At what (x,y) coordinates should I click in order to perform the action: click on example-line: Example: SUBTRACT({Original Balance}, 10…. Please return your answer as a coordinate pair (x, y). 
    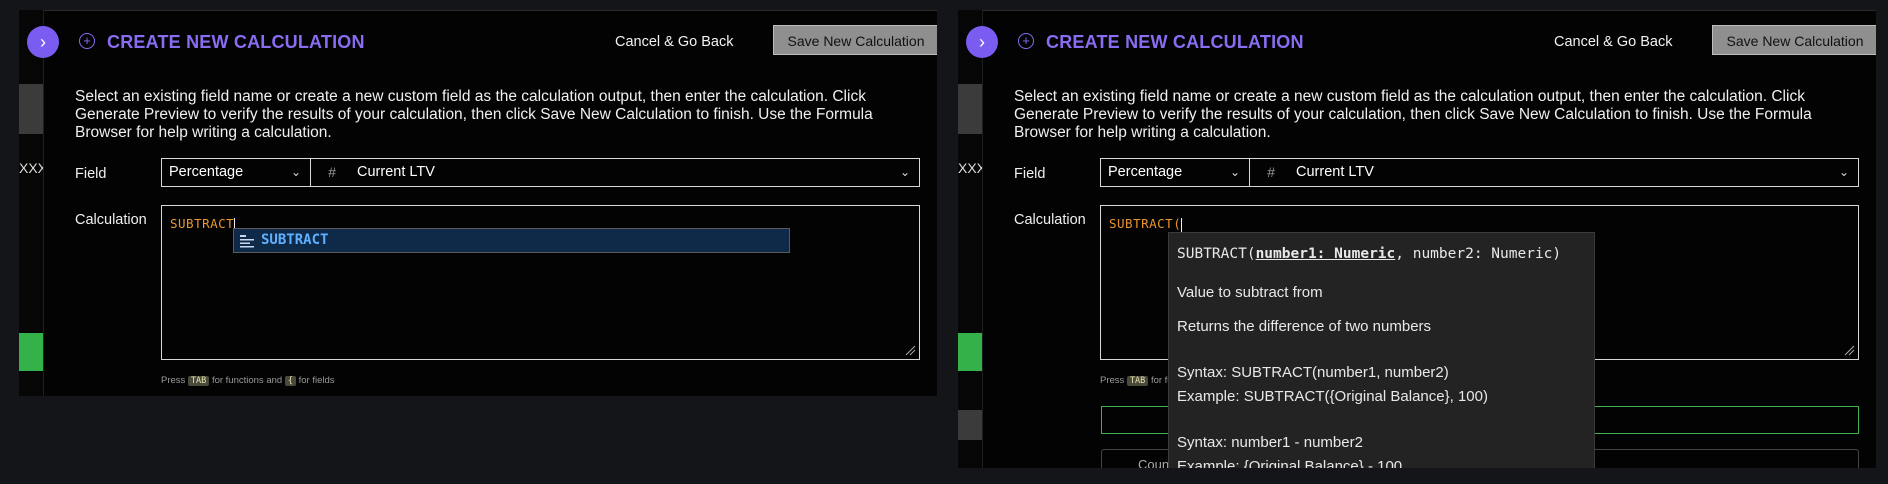
    Looking at the image, I should click on (1332, 396).